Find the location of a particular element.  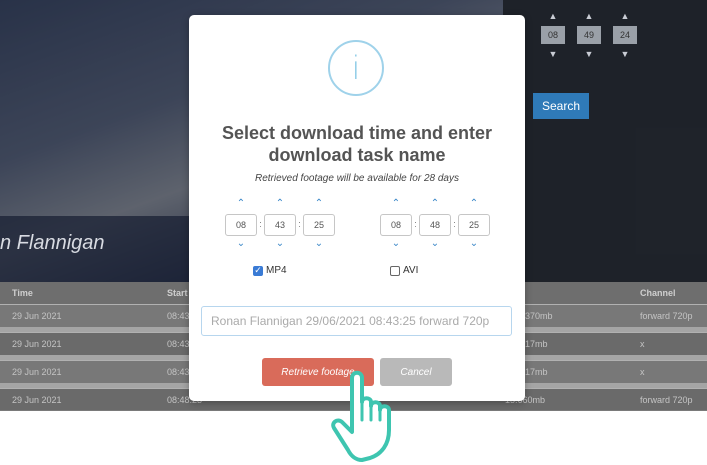

cell-size: 370mb is located at coordinates (539, 316).